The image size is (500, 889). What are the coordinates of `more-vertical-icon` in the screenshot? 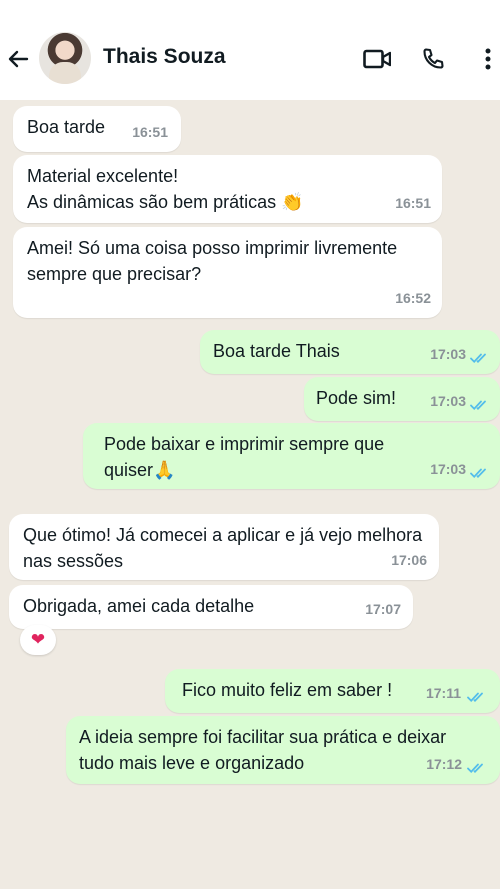 It's located at (488, 59).